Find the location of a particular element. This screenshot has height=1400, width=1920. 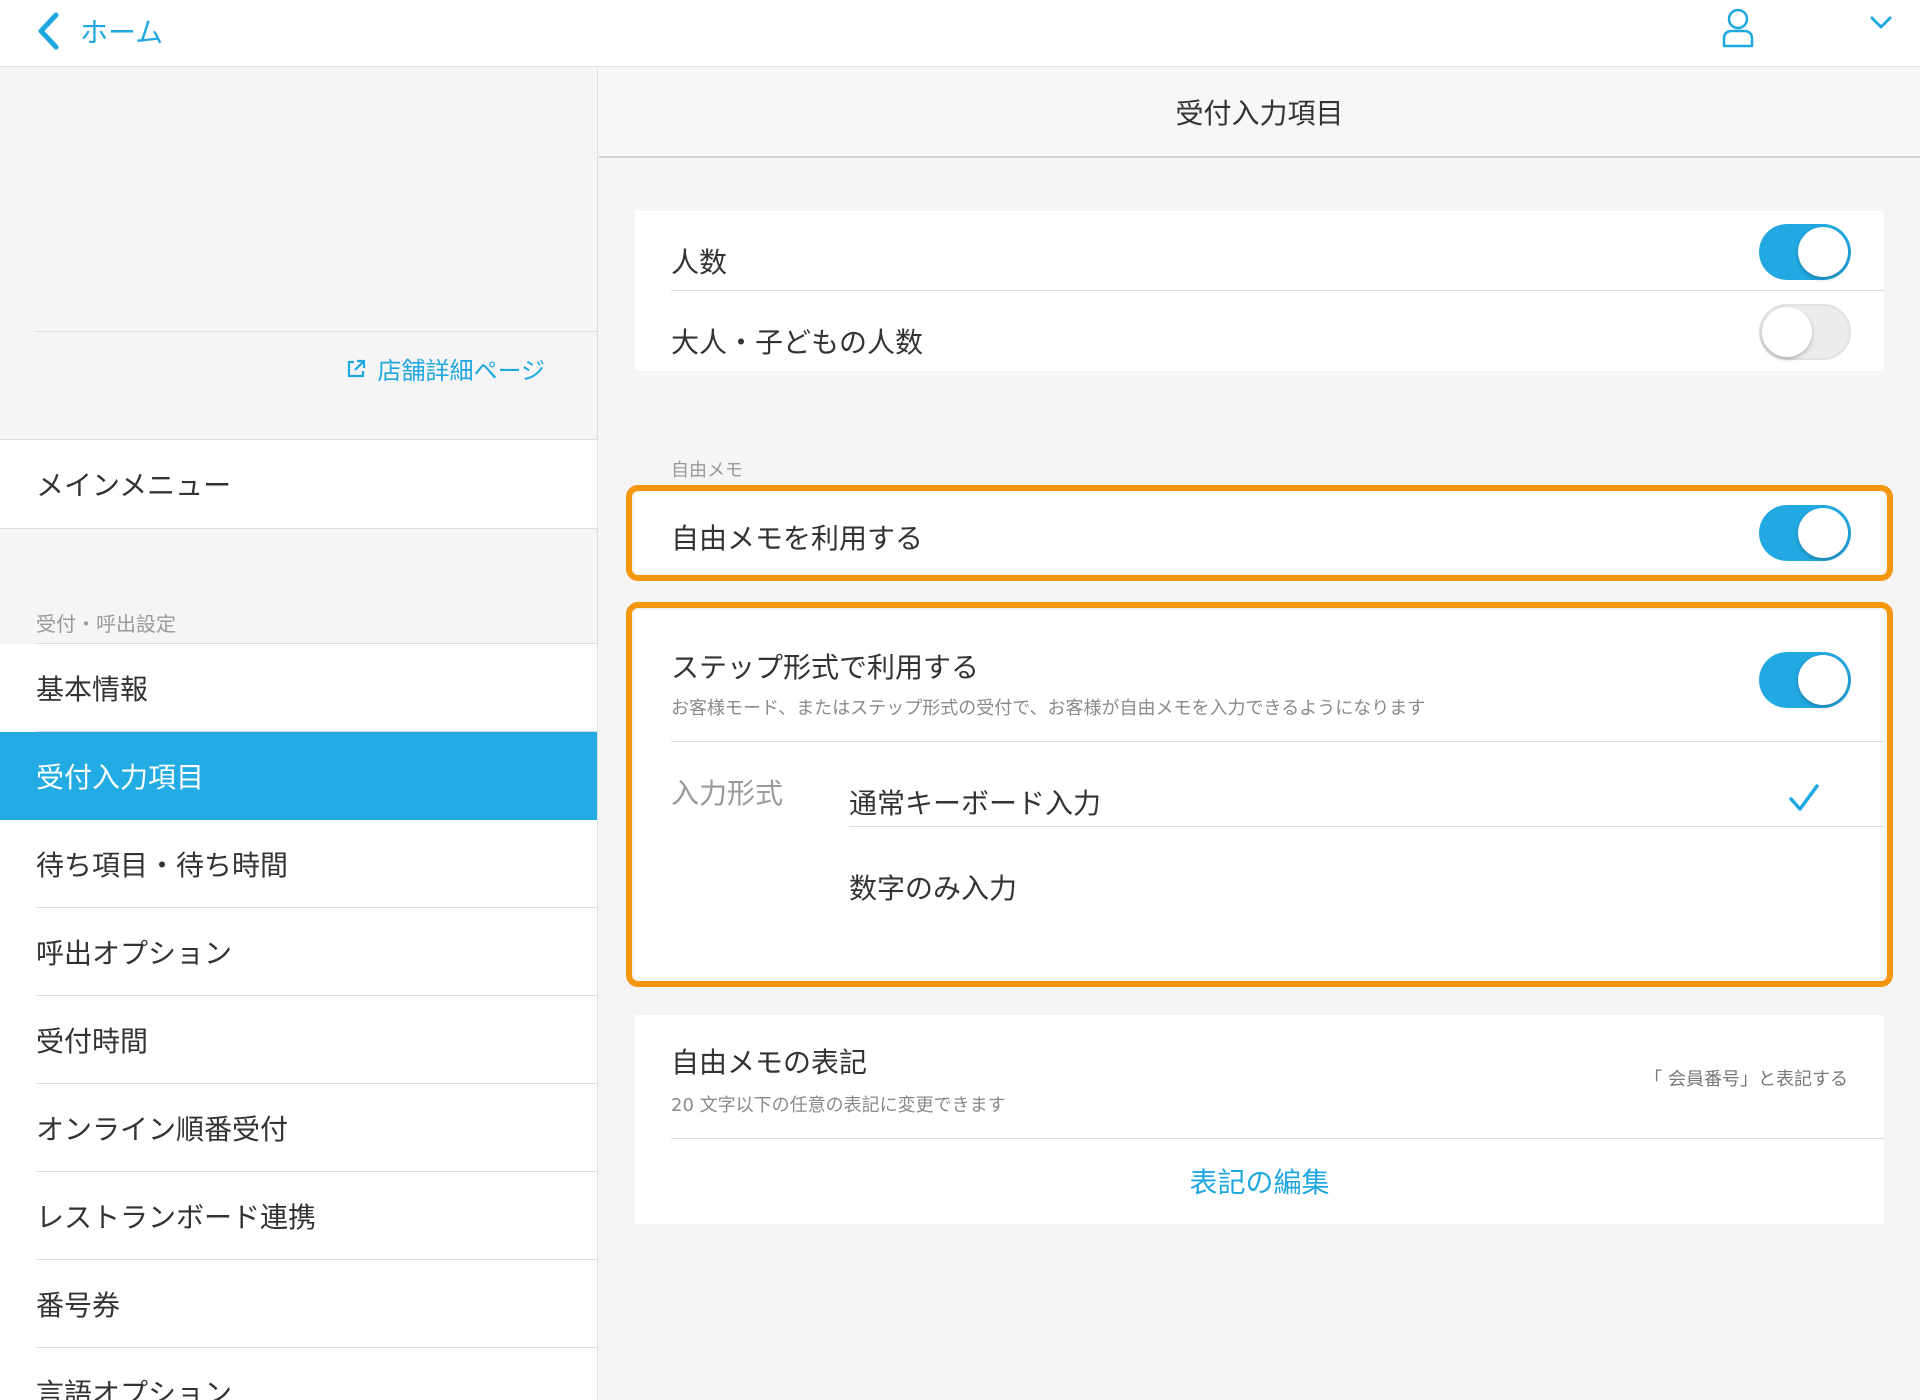

use-memo-card: 自由メモを利用する is located at coordinates (1259, 533).